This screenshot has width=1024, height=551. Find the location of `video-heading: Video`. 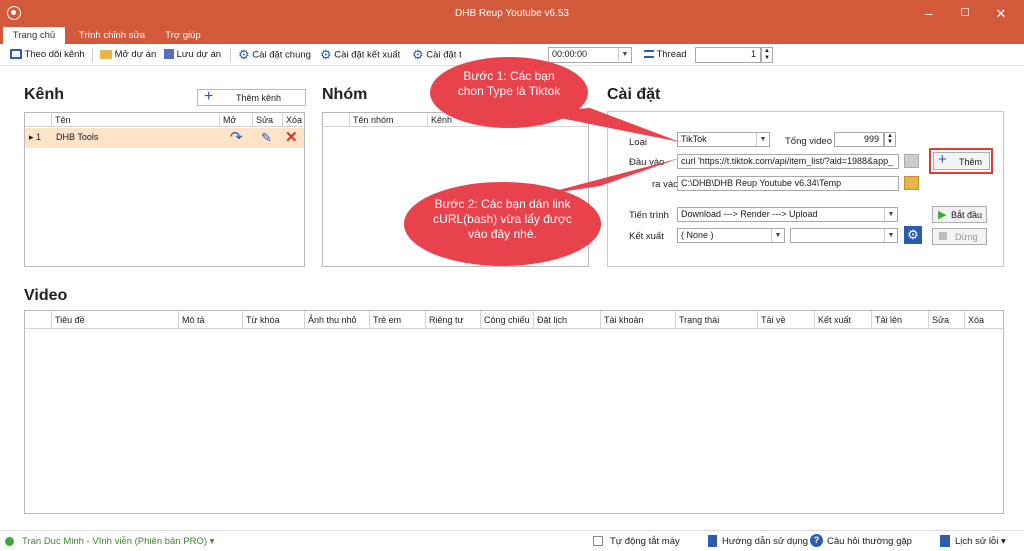

video-heading: Video is located at coordinates (46, 295).